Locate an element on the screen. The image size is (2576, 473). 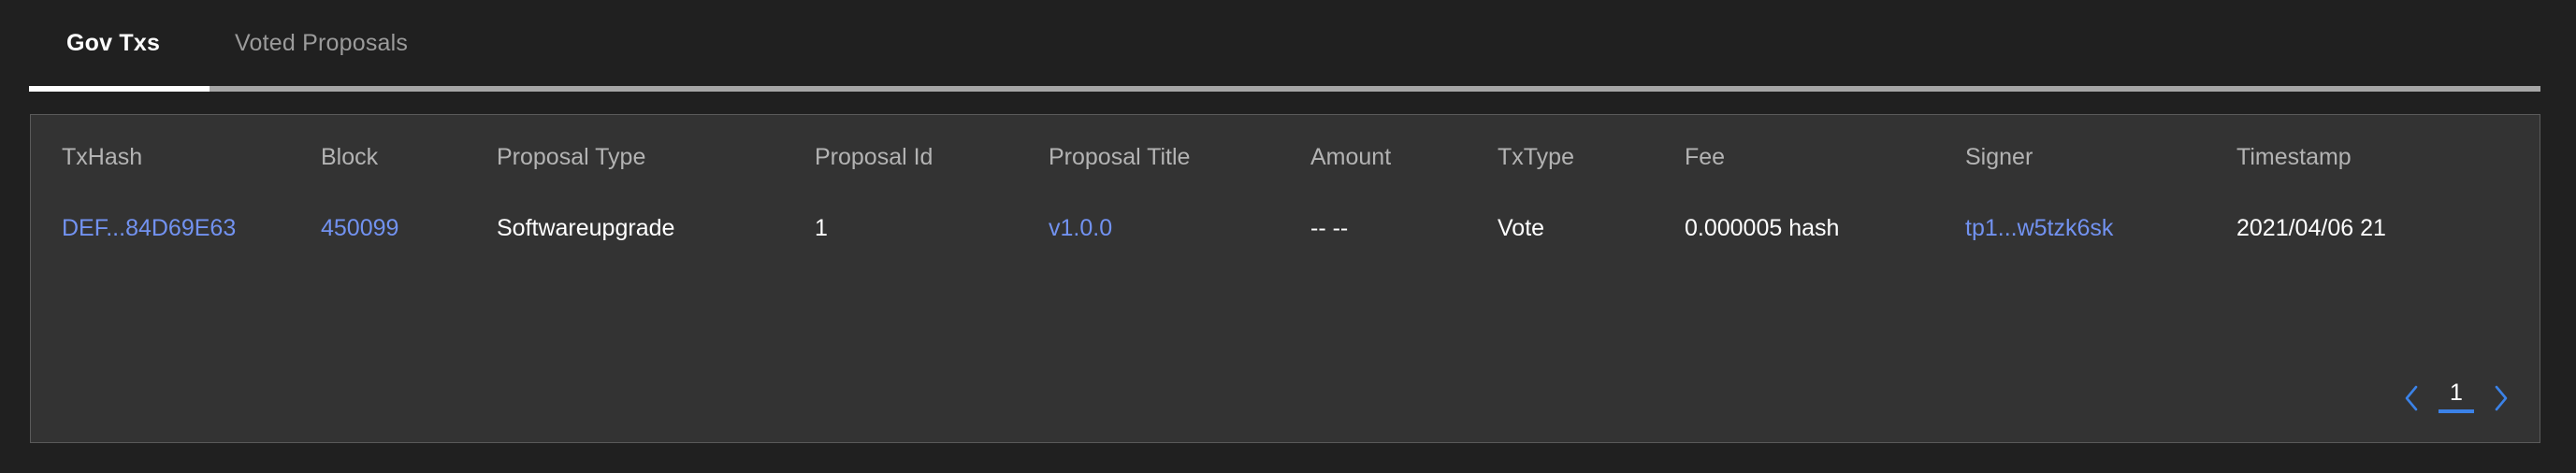
column-header-fee: Fee is located at coordinates (1705, 156).